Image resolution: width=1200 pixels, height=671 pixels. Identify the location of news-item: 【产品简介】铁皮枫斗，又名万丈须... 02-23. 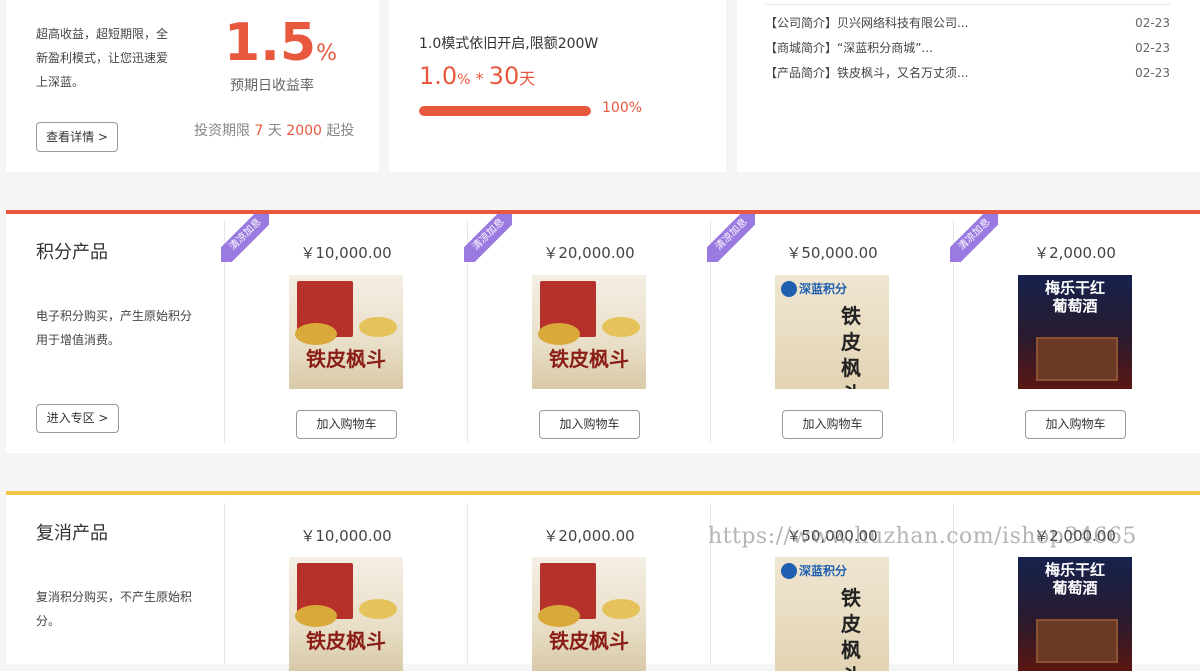
(967, 73).